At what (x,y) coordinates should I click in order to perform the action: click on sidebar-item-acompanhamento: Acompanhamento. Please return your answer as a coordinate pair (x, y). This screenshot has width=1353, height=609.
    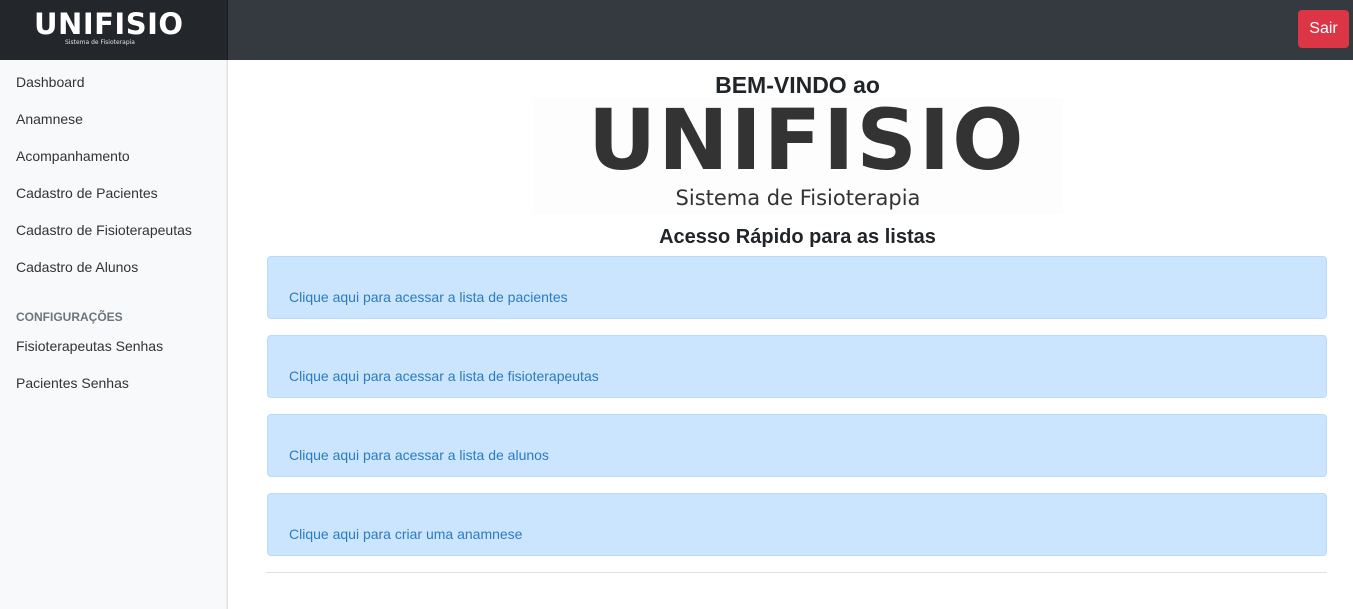
    Looking at the image, I should click on (73, 156).